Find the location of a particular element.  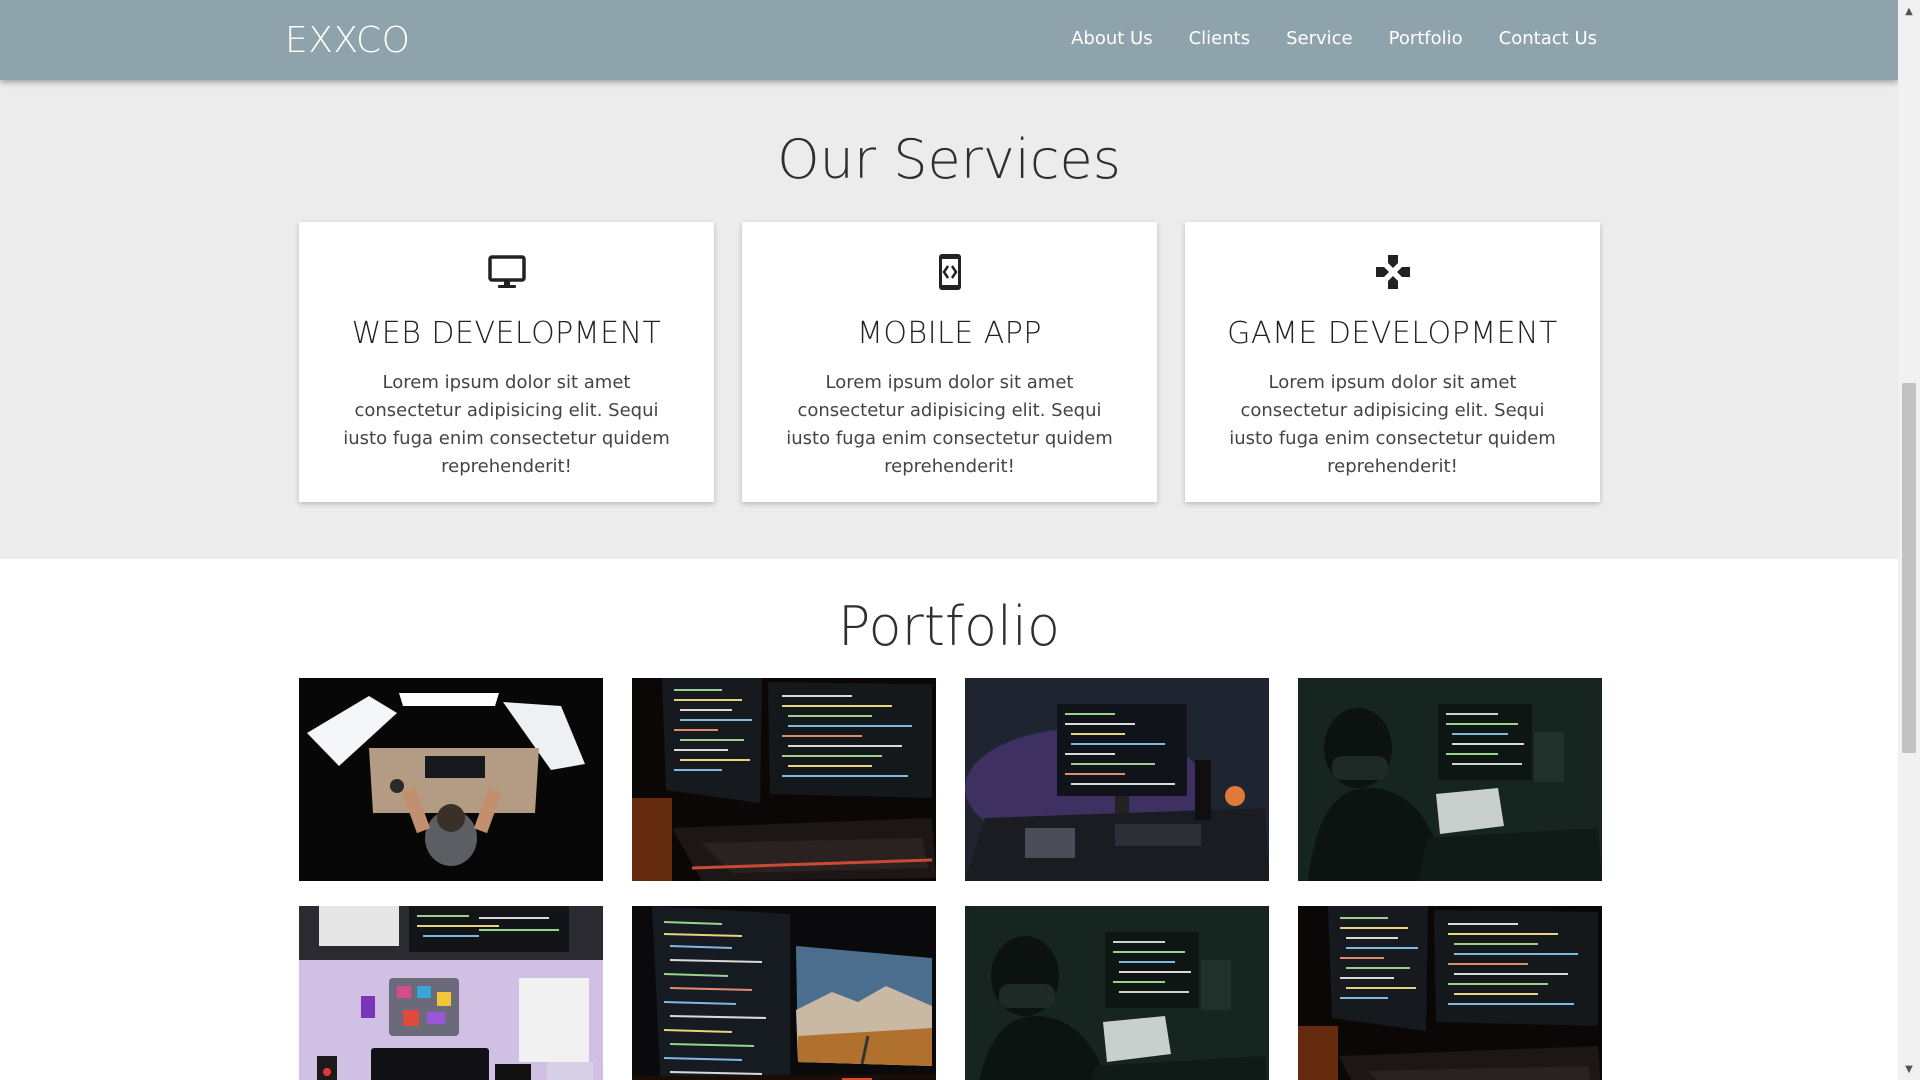

nav-link-contact-us: Contact Us is located at coordinates (1548, 38).